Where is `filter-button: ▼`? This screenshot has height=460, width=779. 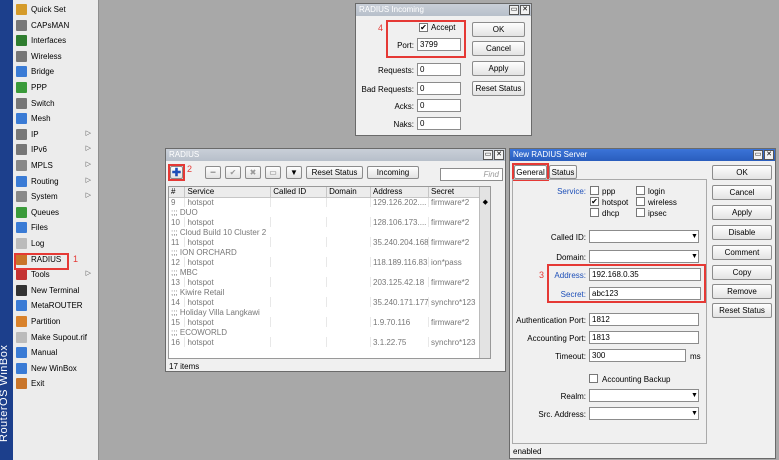
filter-button: ▼ is located at coordinates (294, 172).